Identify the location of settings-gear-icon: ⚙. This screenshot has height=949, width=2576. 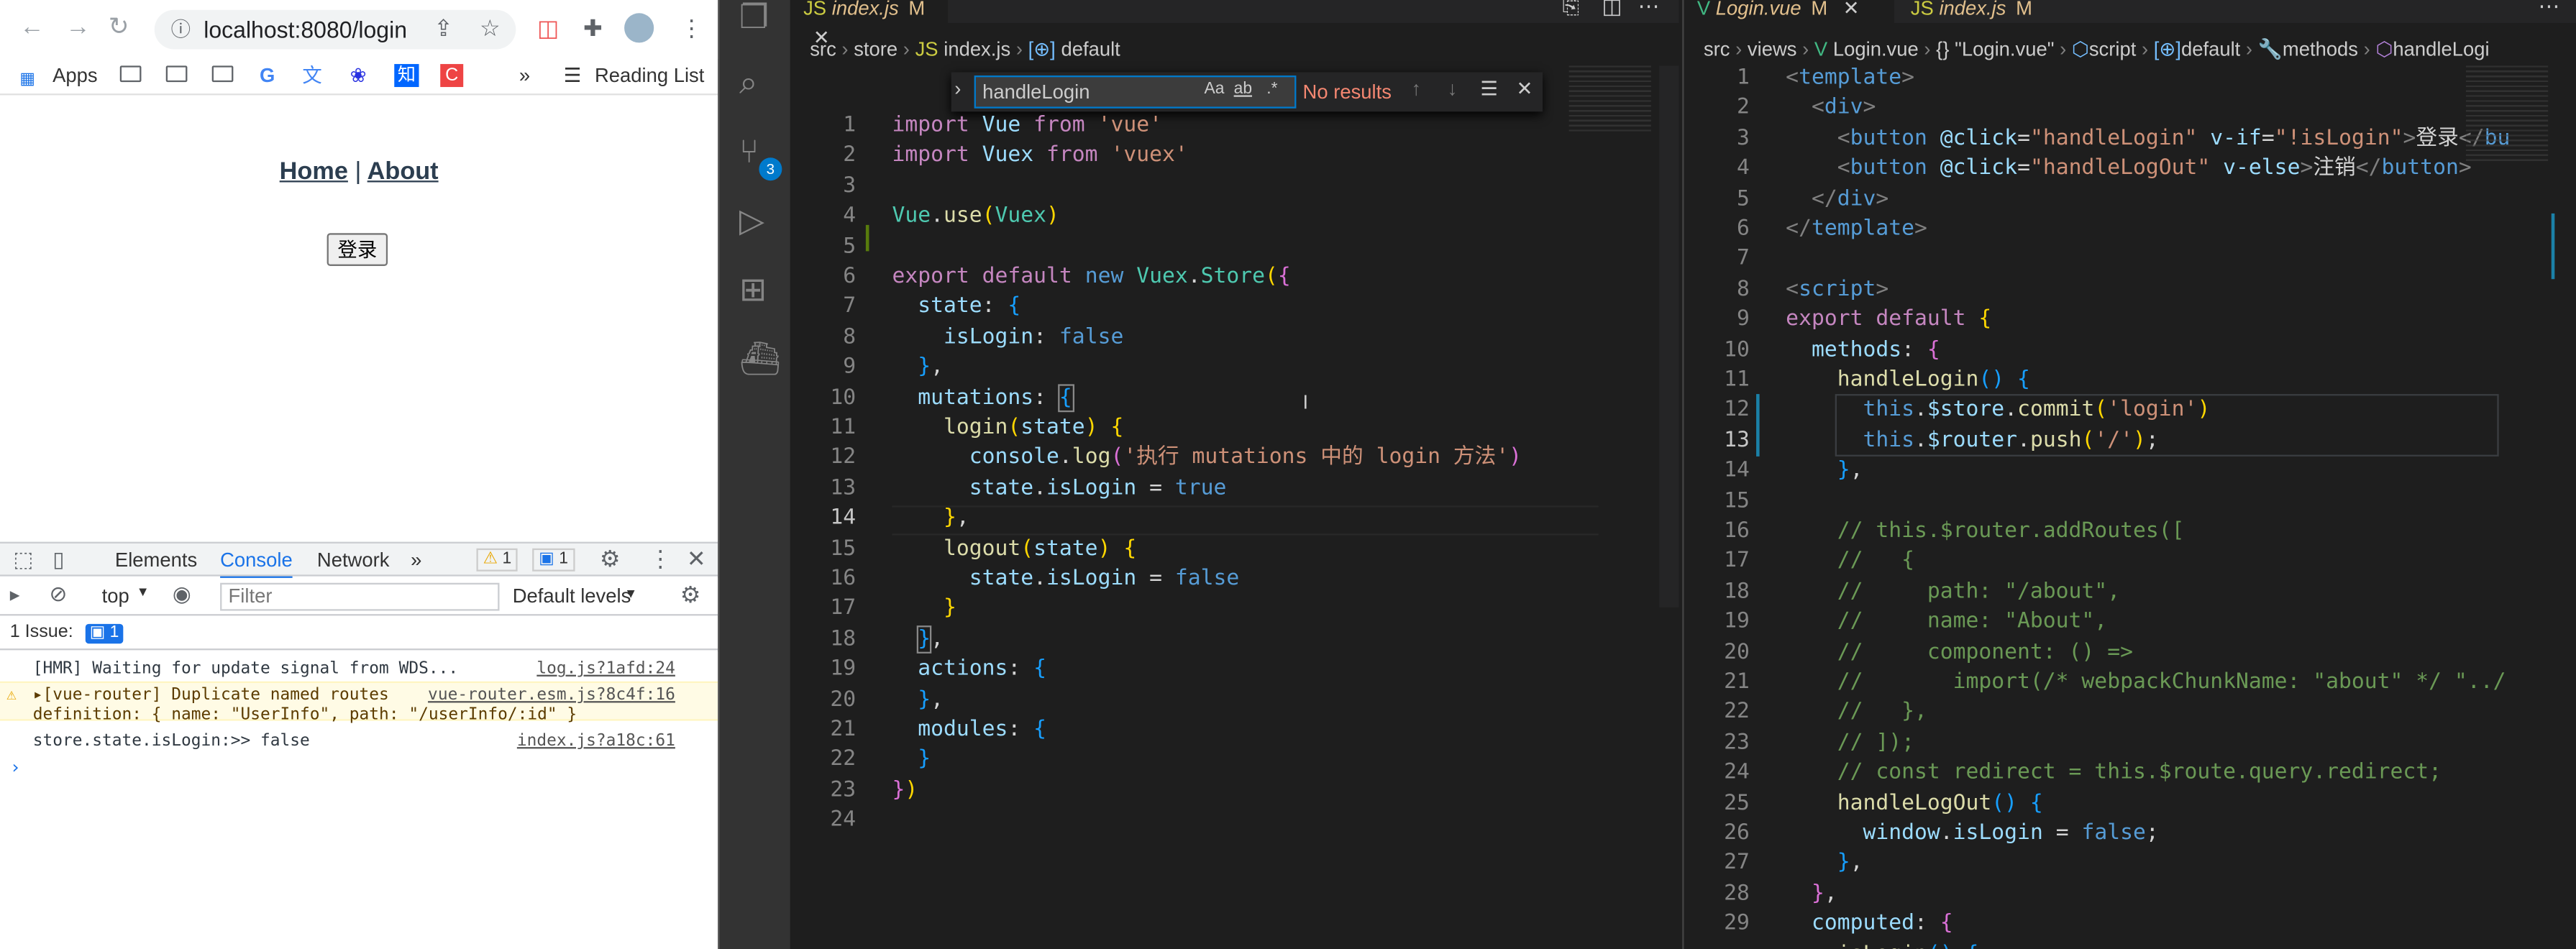
(610, 559).